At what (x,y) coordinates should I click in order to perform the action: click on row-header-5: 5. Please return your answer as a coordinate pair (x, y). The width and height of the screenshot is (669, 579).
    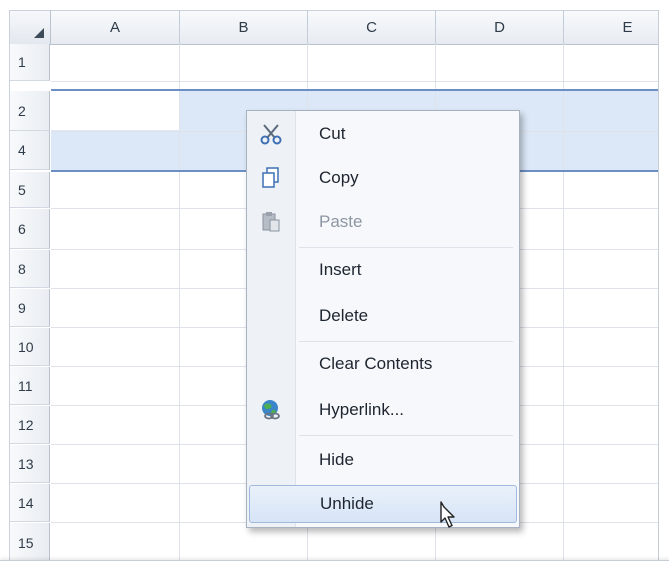
    Looking at the image, I should click on (30, 190).